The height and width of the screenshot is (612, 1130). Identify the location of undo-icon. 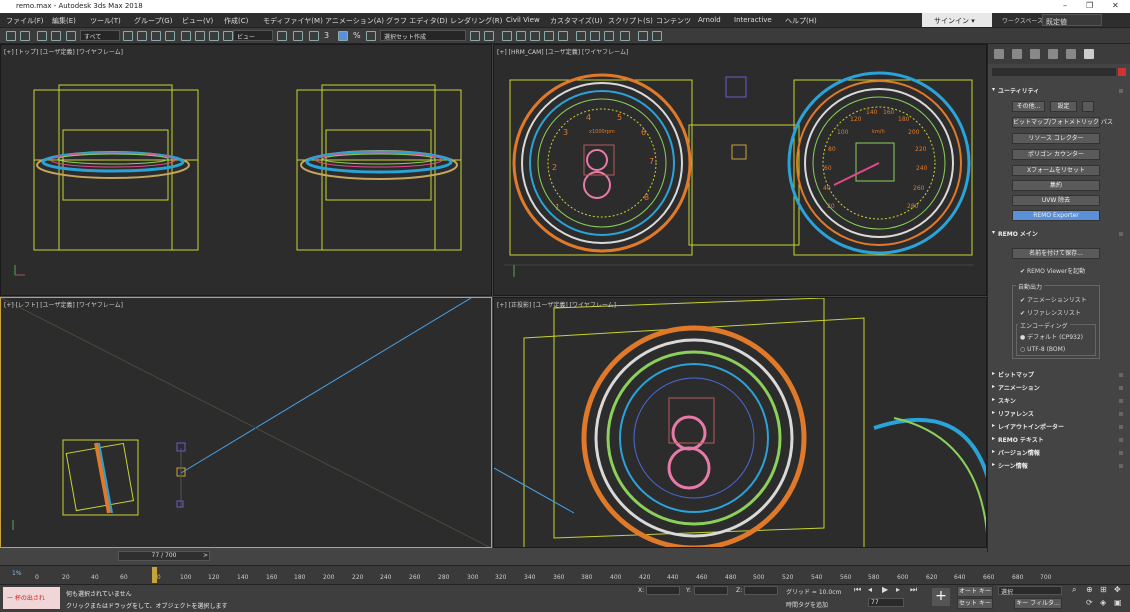
(11, 36).